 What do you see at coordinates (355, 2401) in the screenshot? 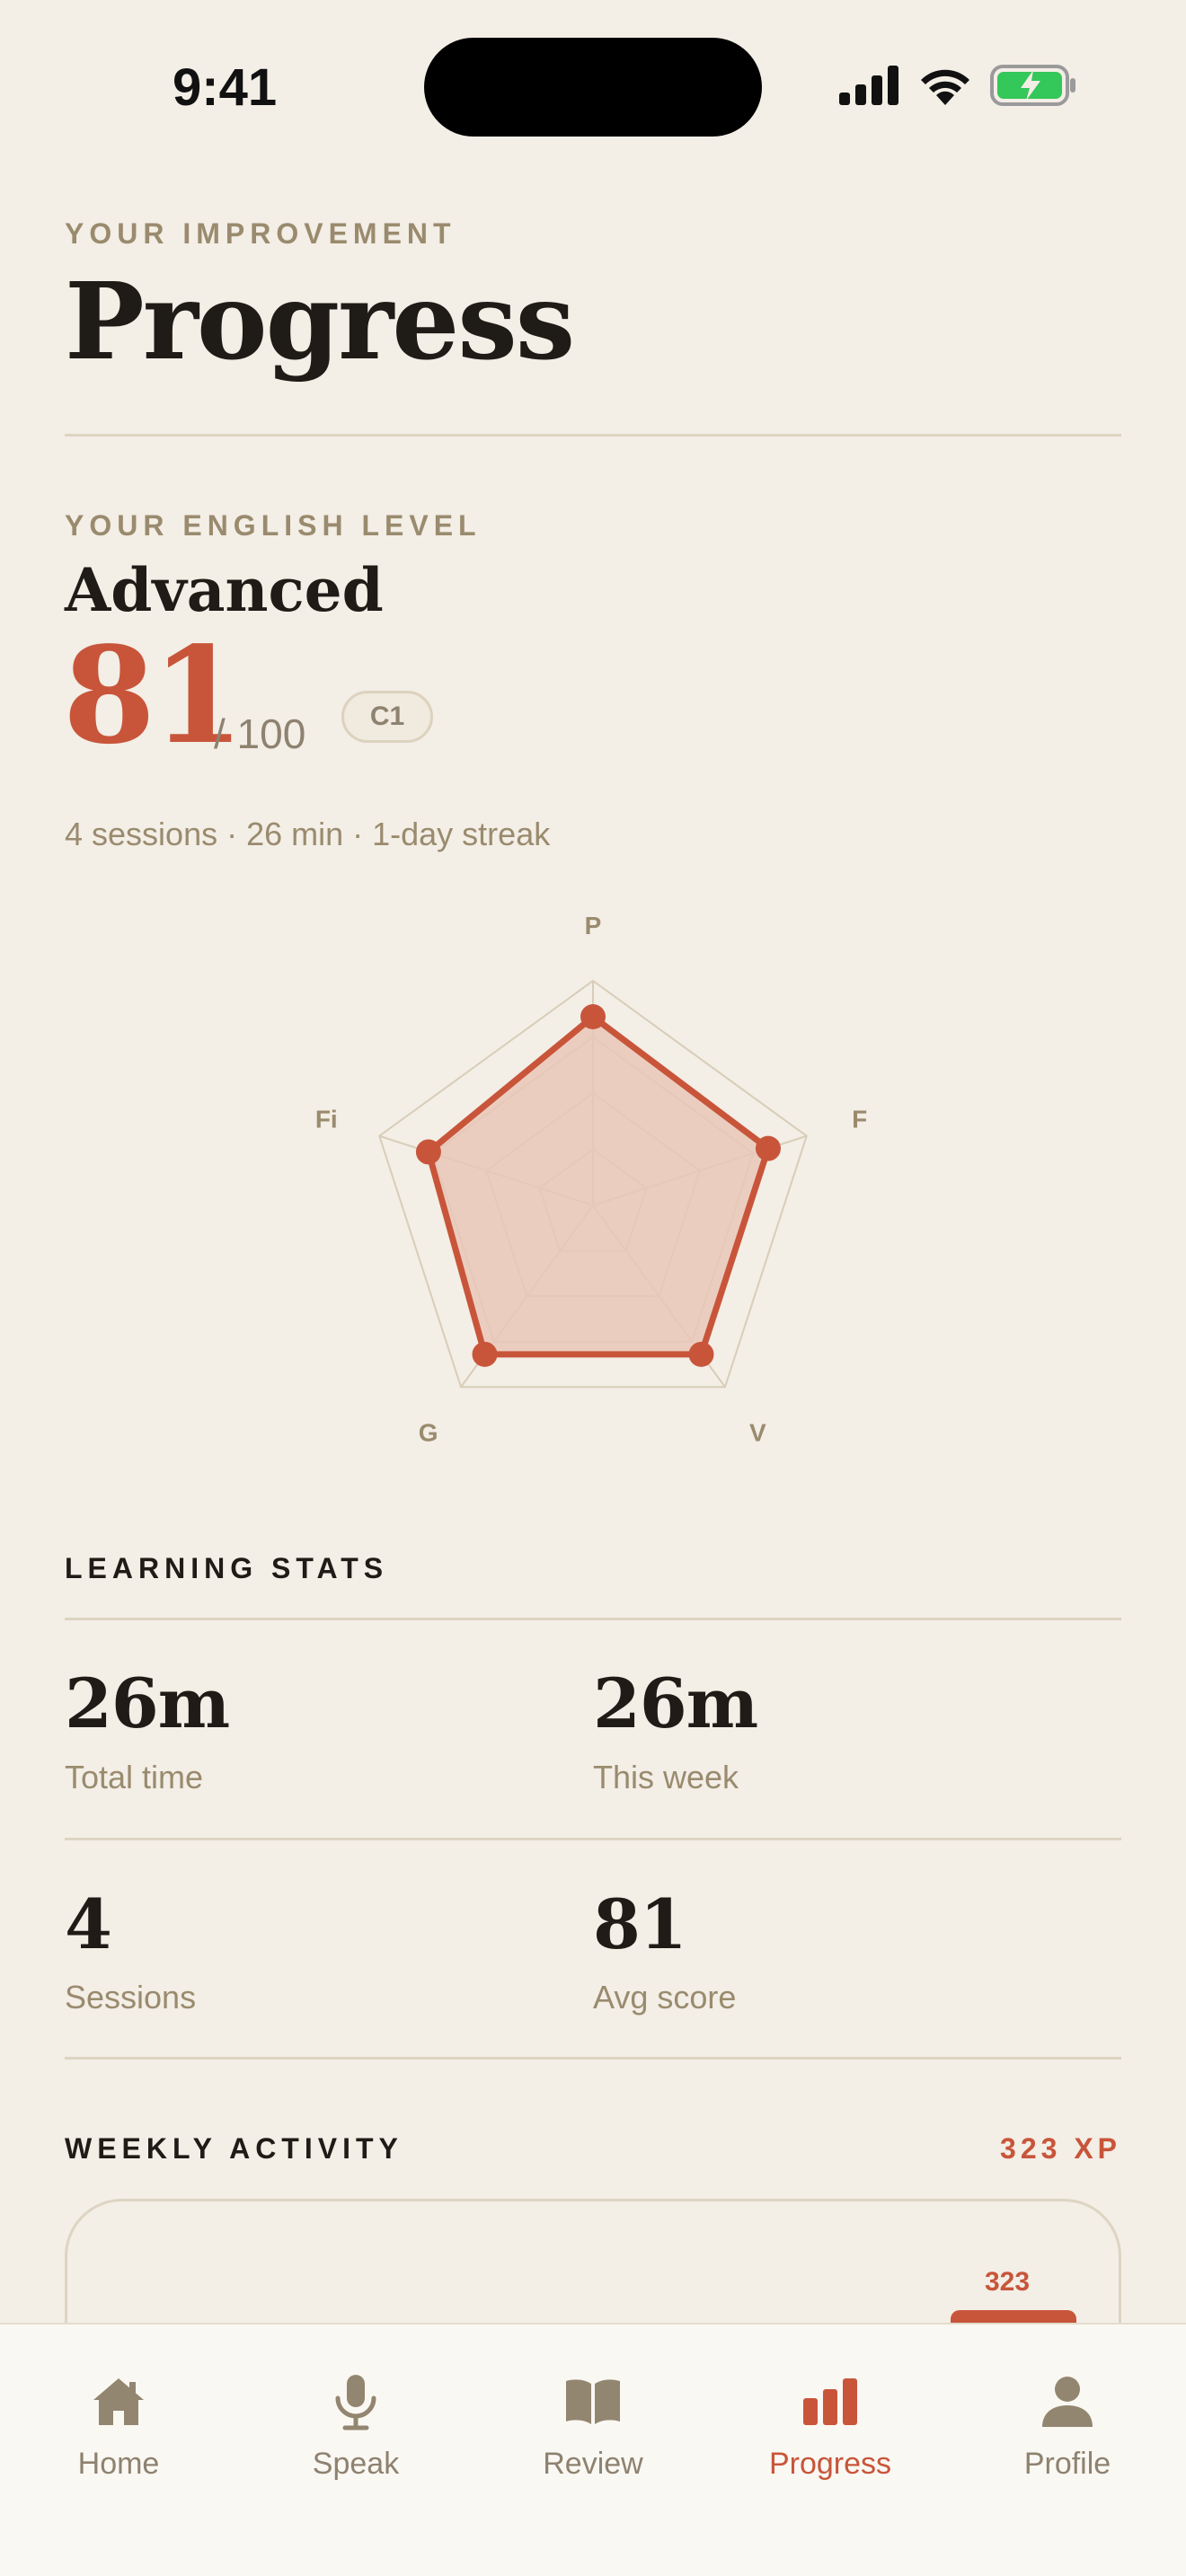
I see `microphone-icon` at bounding box center [355, 2401].